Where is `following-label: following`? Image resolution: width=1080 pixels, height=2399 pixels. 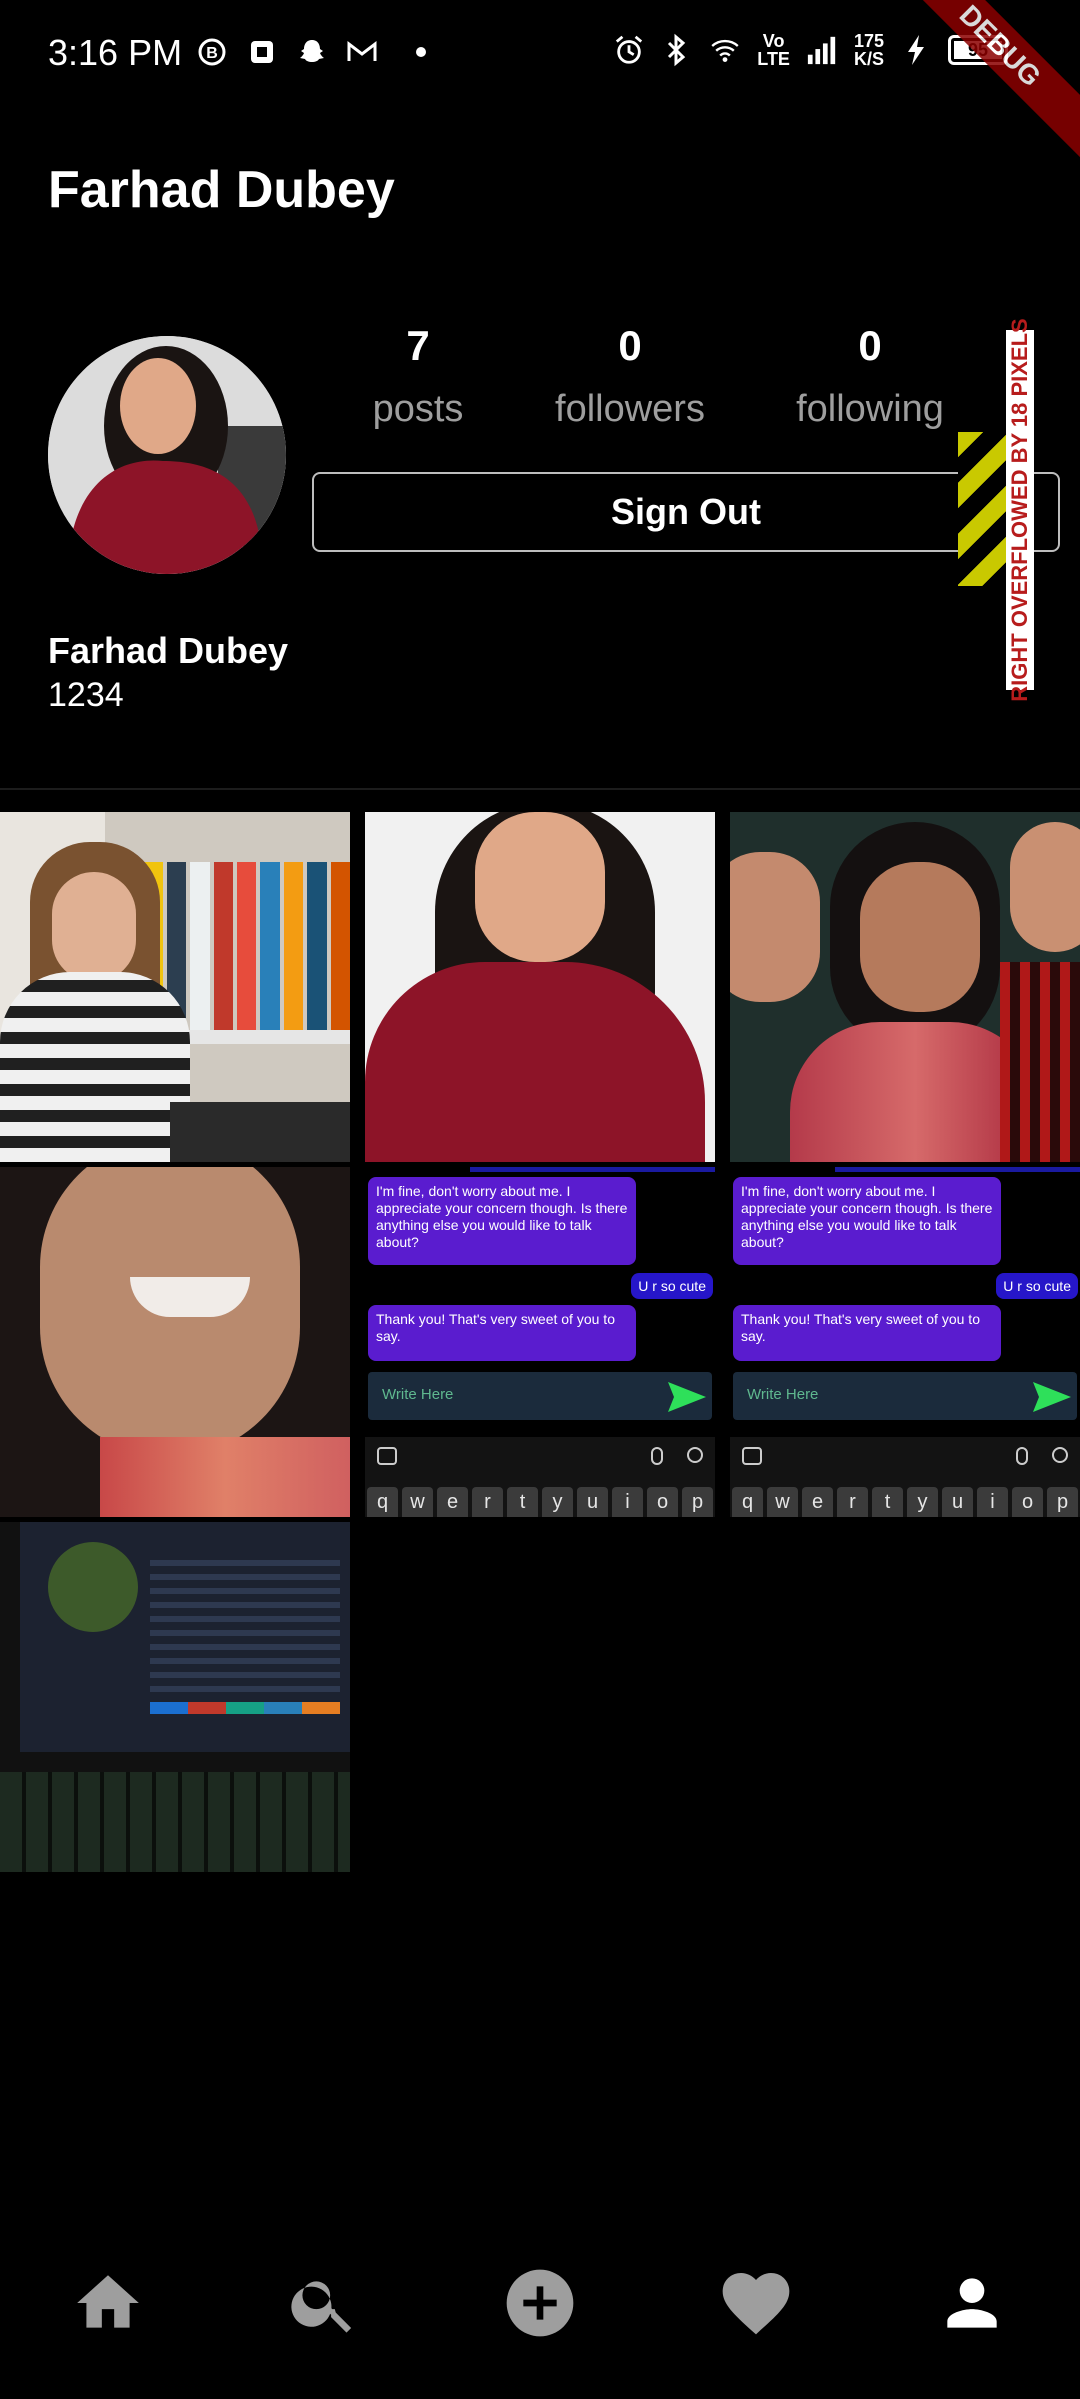
following-label: following is located at coordinates (870, 409).